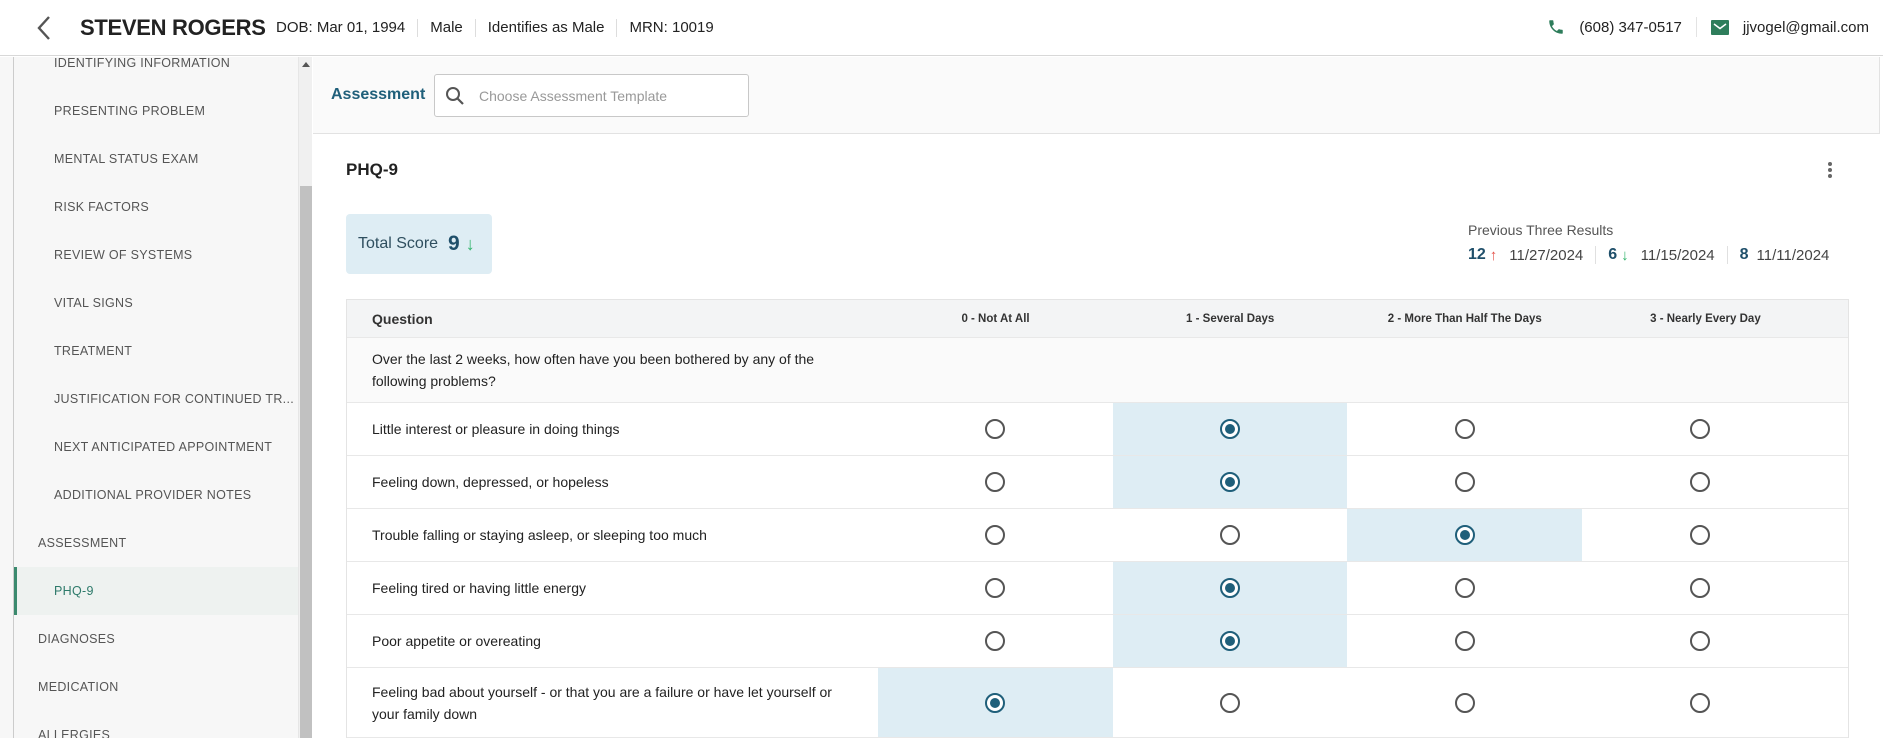 The width and height of the screenshot is (1883, 738). I want to click on more-options-icon, so click(1830, 171).